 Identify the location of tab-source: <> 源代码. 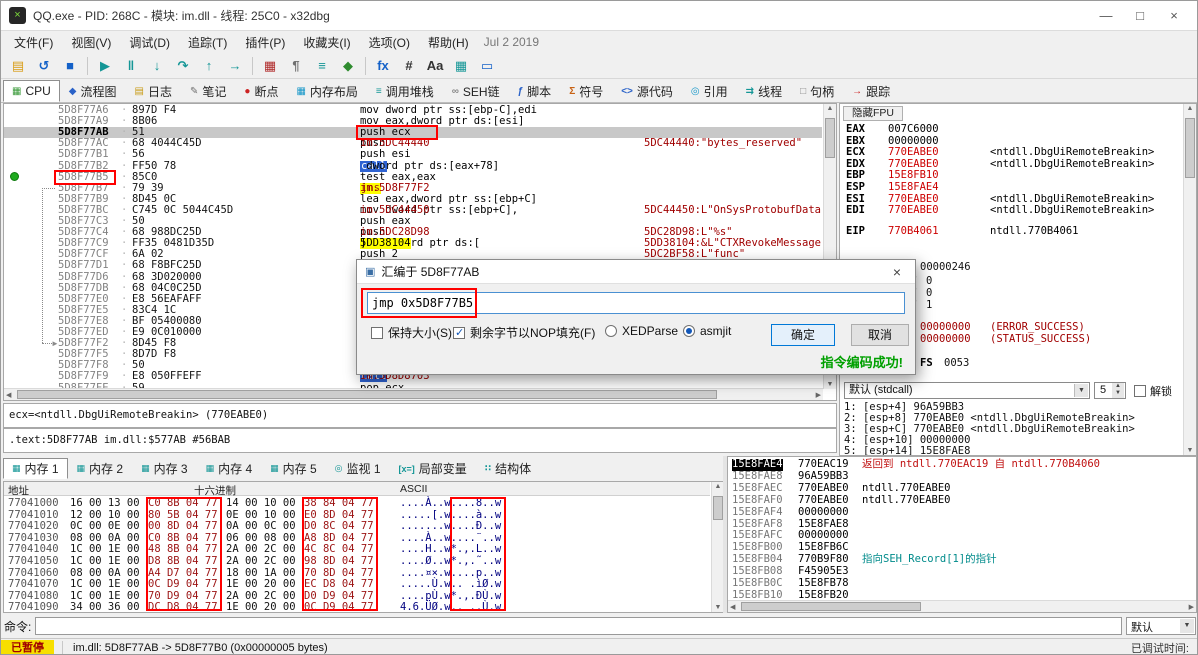
(647, 91).